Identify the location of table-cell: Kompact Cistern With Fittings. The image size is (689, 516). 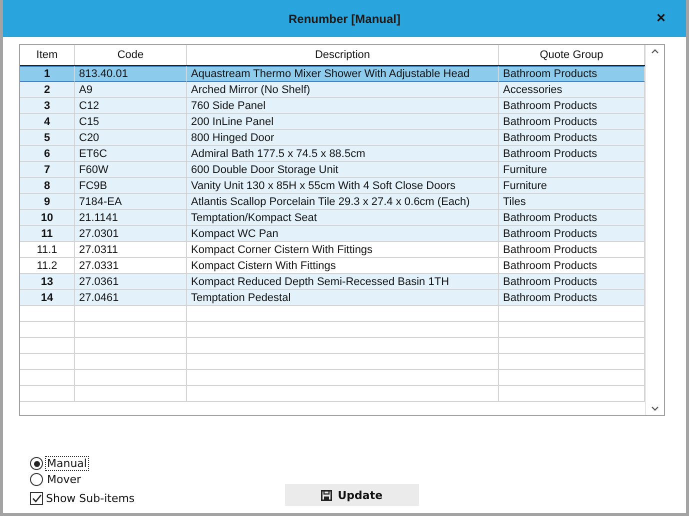
(343, 266).